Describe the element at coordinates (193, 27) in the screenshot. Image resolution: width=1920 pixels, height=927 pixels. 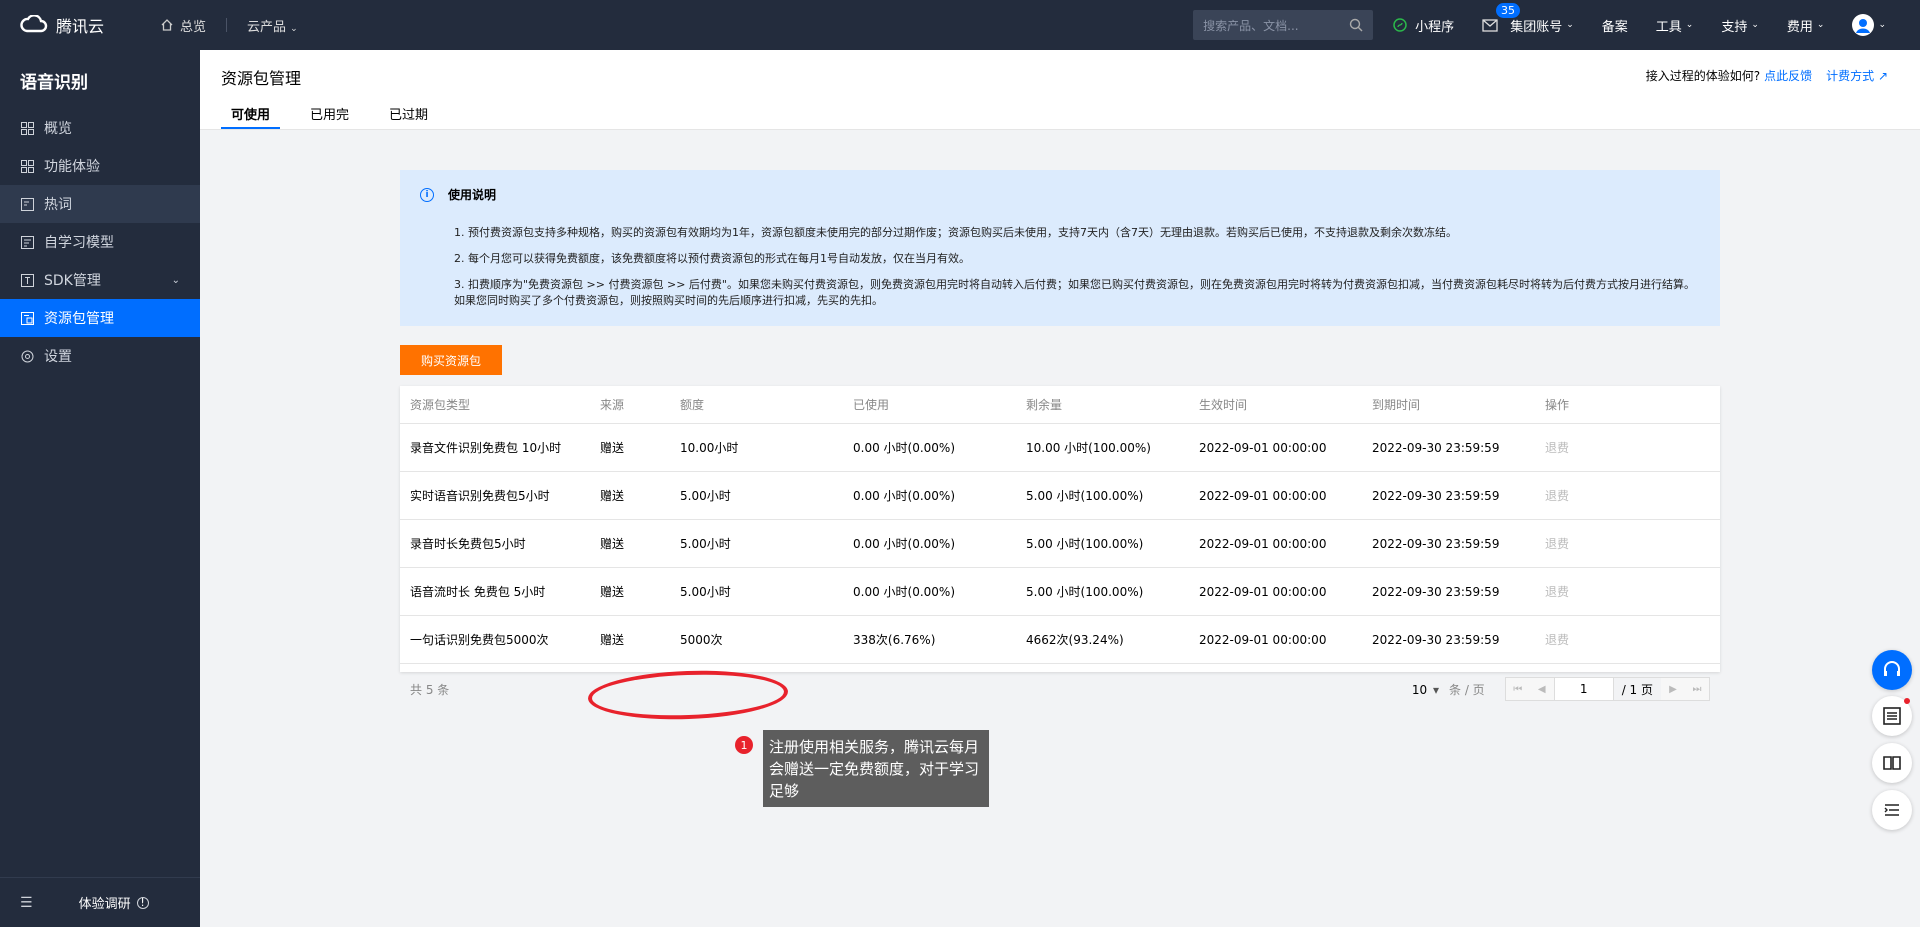
I see `nav-home-label: 总览` at that location.